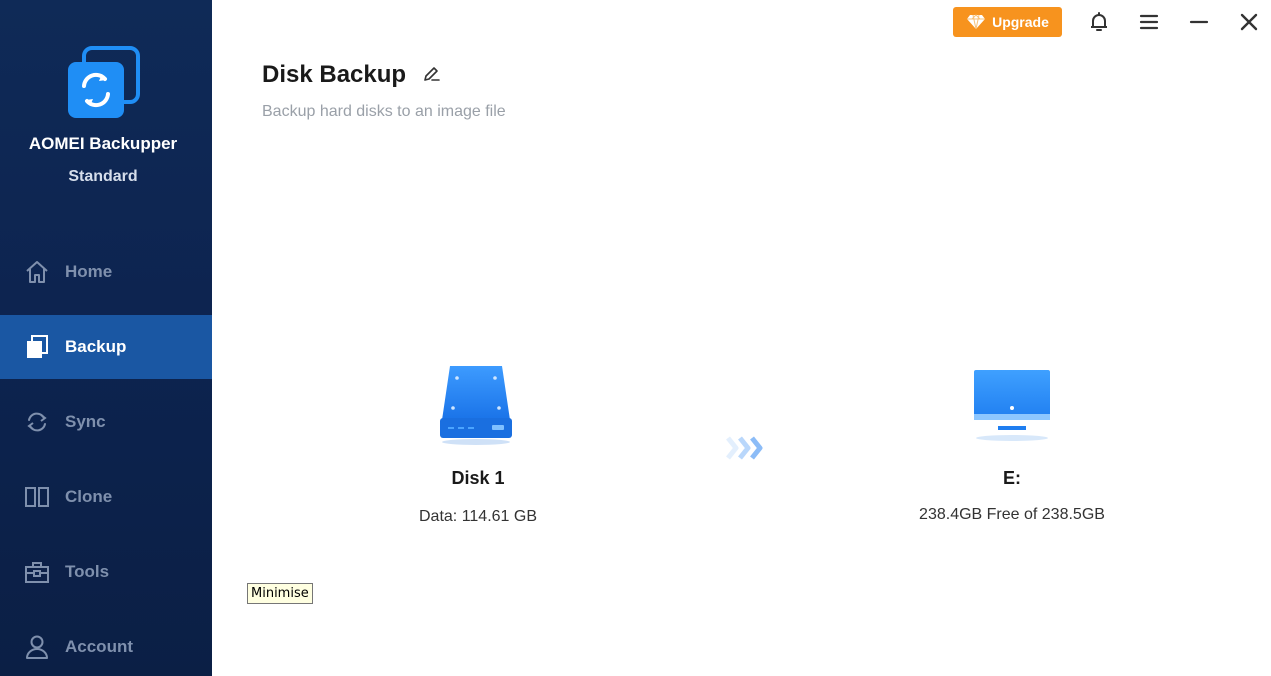 This screenshot has width=1271, height=676. What do you see at coordinates (1020, 22) in the screenshot?
I see `upgrade-label: Upgrade` at bounding box center [1020, 22].